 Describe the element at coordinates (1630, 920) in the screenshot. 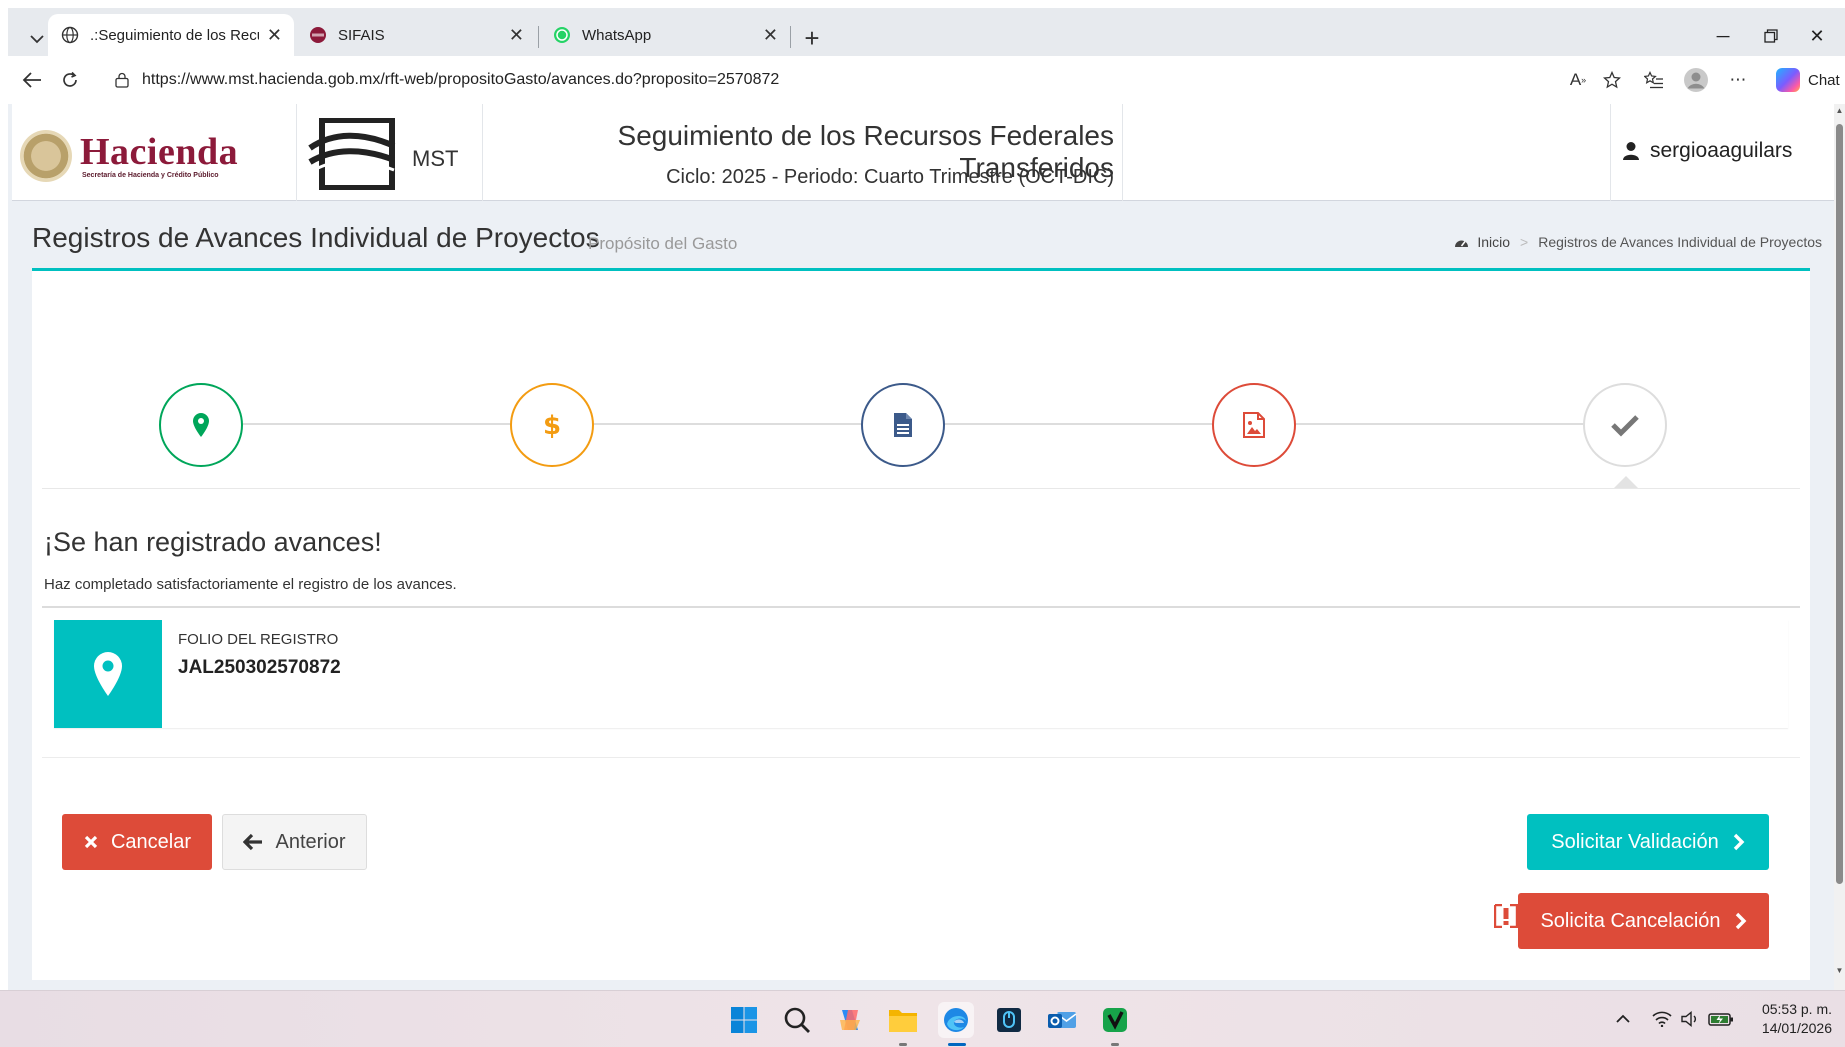

I see `request-cancellation-label: Solicita Cancelación` at that location.